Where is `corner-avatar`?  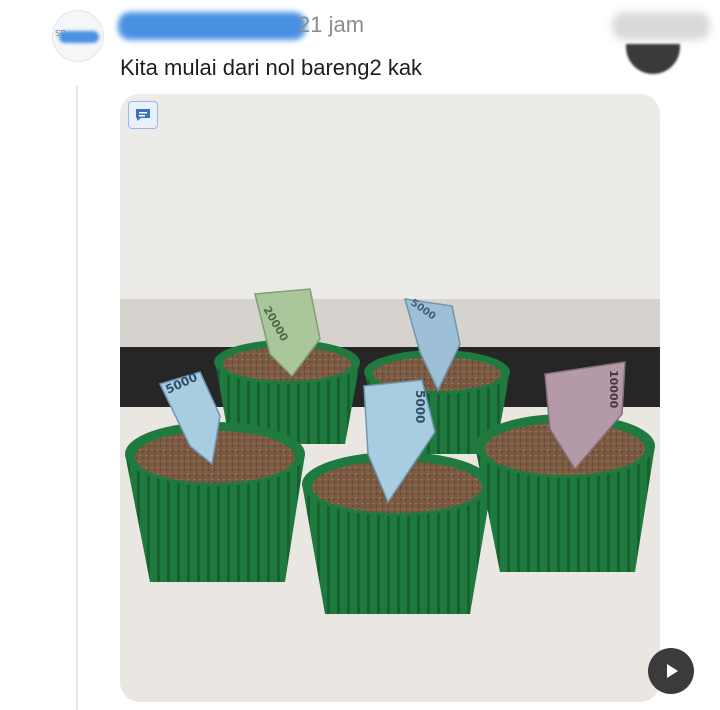 corner-avatar is located at coordinates (653, 59).